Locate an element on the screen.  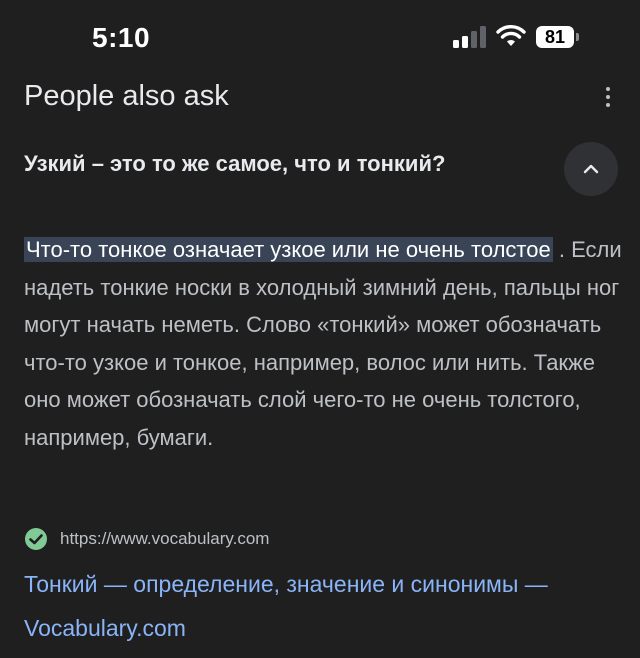
wifi-icon is located at coordinates (511, 35).